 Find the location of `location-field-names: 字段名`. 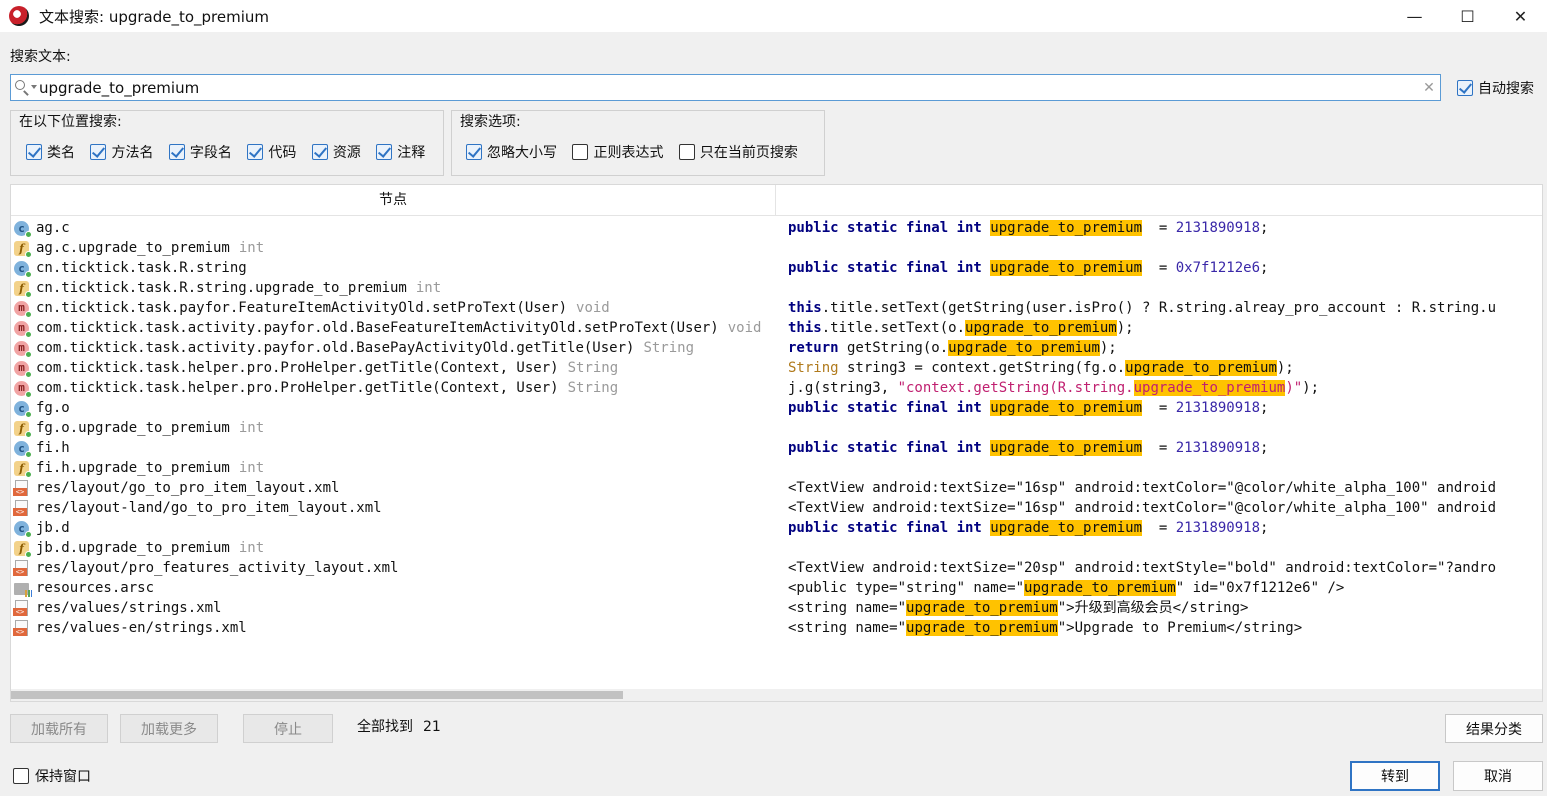

location-field-names: 字段名 is located at coordinates (200, 152).